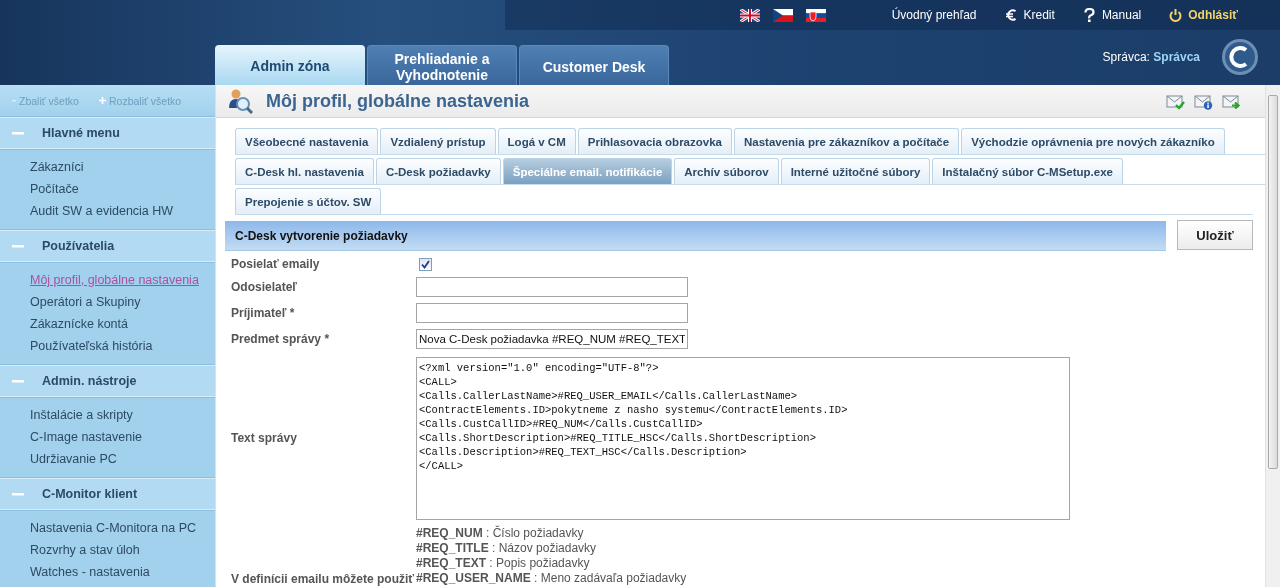  I want to click on section-header: Používatelia, so click(107, 246).